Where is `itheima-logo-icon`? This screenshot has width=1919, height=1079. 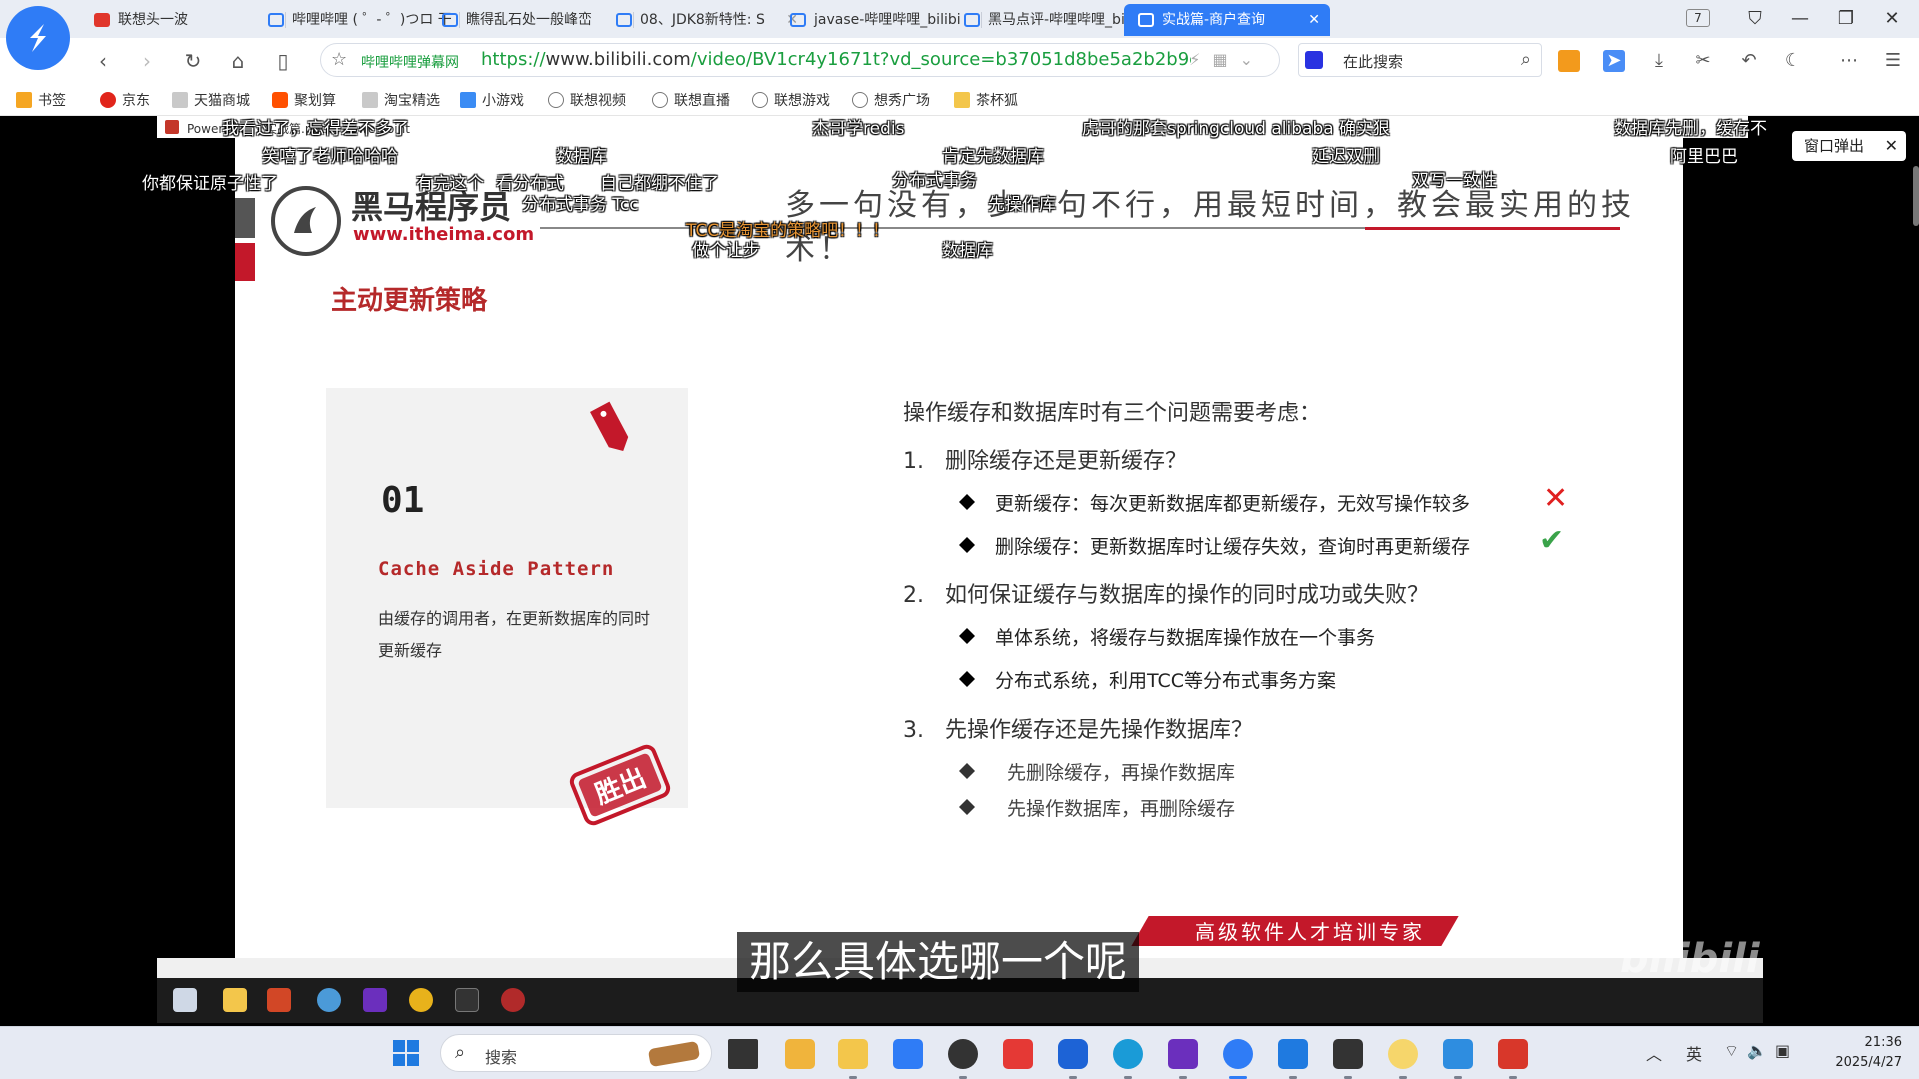
itheima-logo-icon is located at coordinates (306, 221).